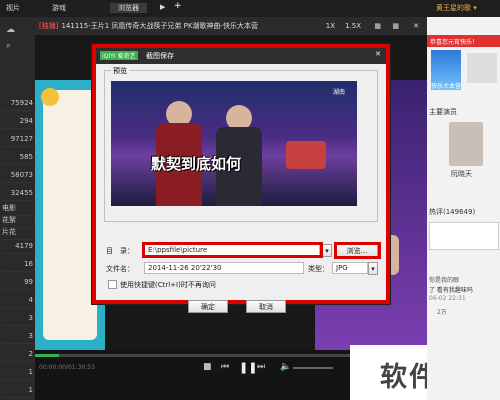 This screenshot has width=500, height=400. What do you see at coordinates (112, 284) in the screenshot?
I see `shortcut-checkbox` at bounding box center [112, 284].